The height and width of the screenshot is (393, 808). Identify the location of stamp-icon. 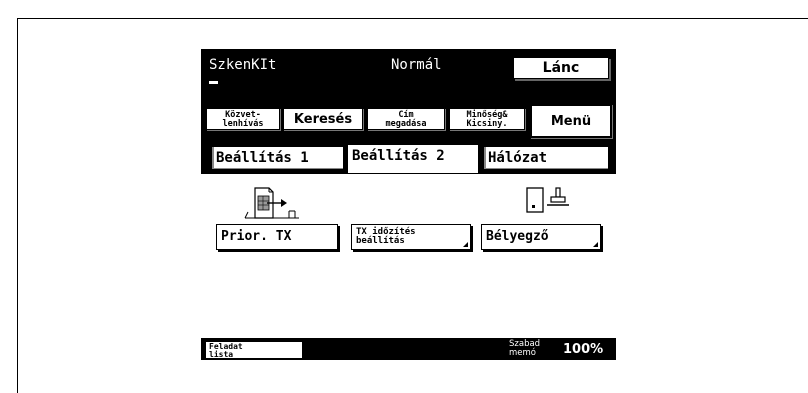
(548, 201).